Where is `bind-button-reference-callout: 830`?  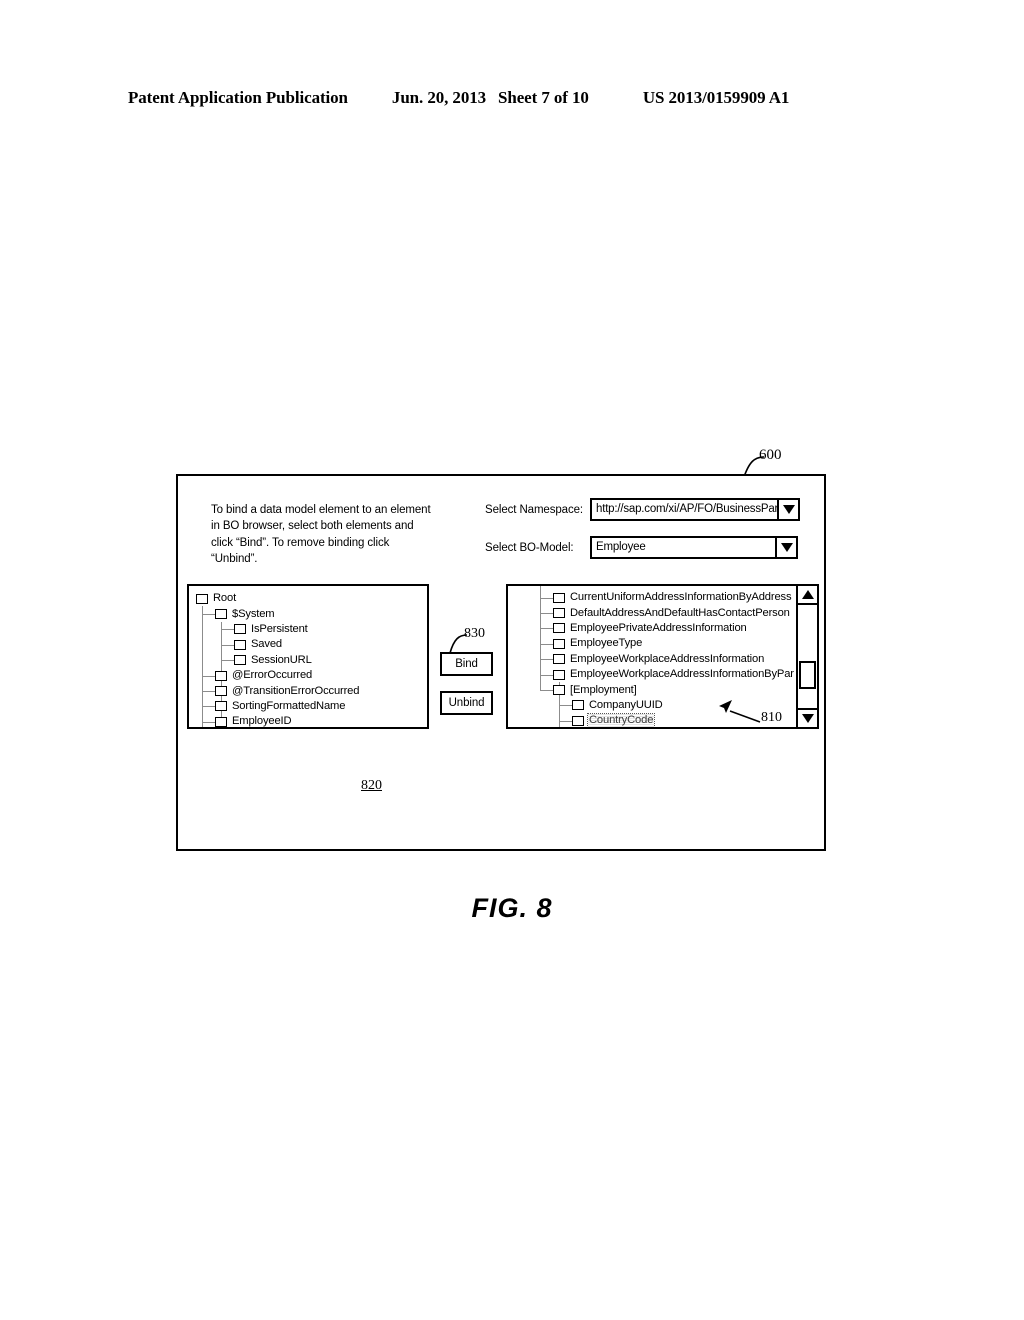
bind-button-reference-callout: 830 is located at coordinates (479, 640).